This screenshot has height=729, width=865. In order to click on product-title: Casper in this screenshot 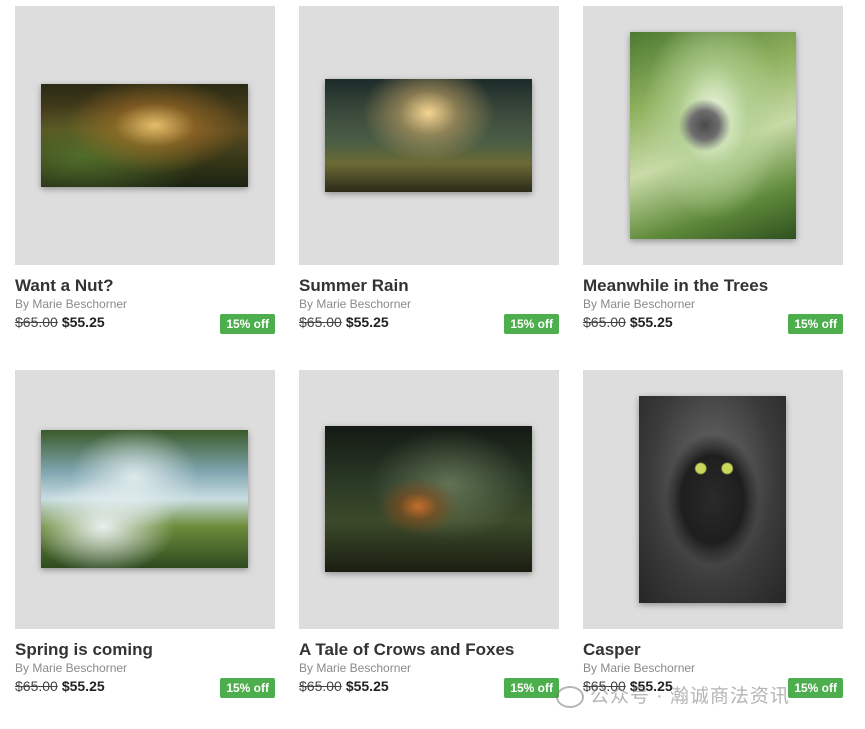, I will do `click(612, 650)`.